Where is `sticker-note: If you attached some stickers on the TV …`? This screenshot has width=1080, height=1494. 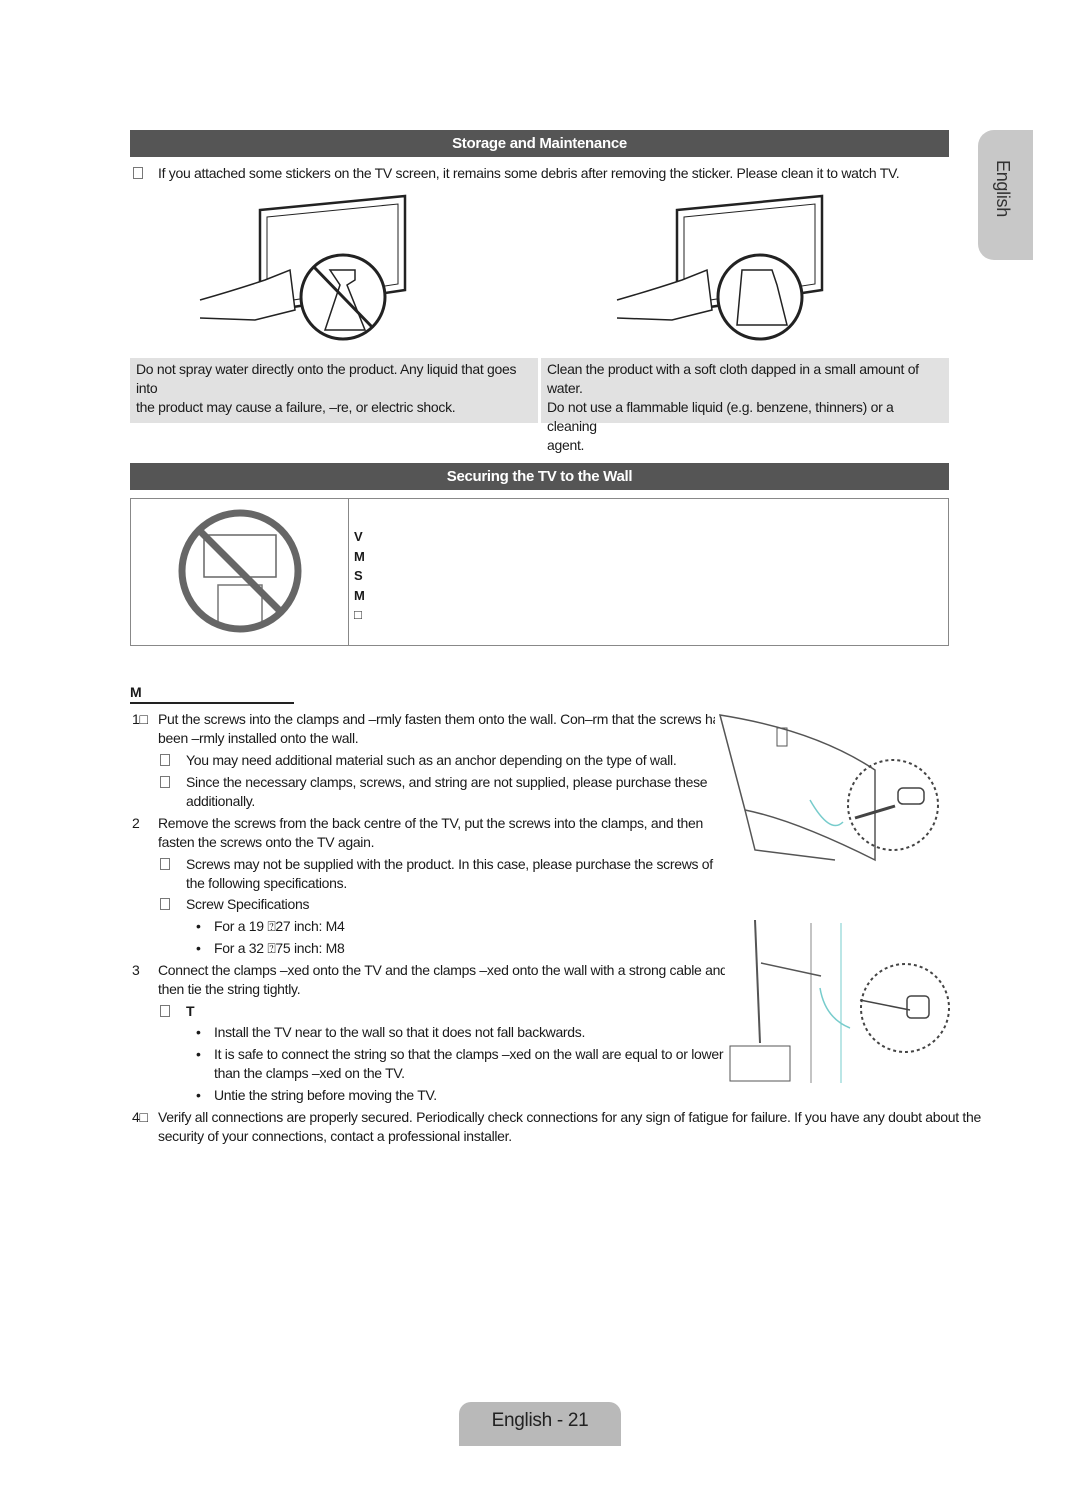 sticker-note: If you attached some stickers on the TV … is located at coordinates (529, 173).